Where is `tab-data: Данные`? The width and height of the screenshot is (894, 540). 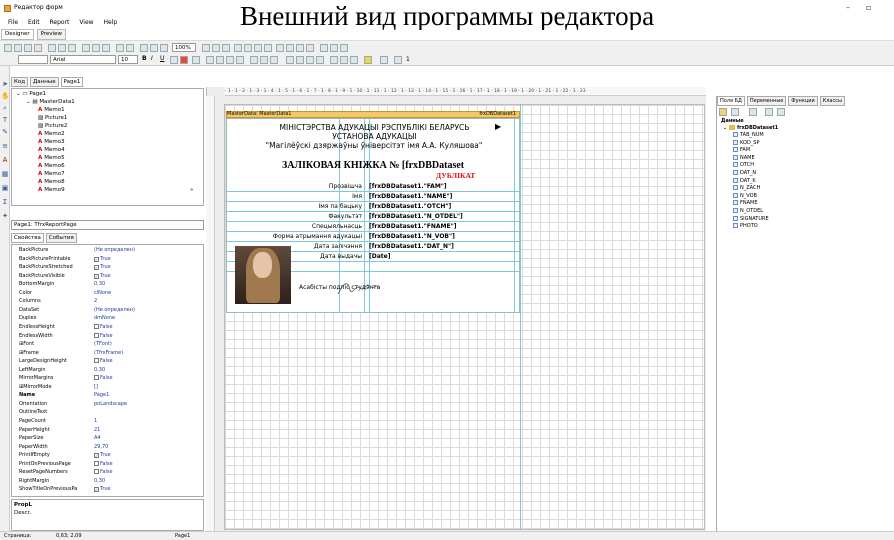 tab-data: Данные is located at coordinates (44, 82).